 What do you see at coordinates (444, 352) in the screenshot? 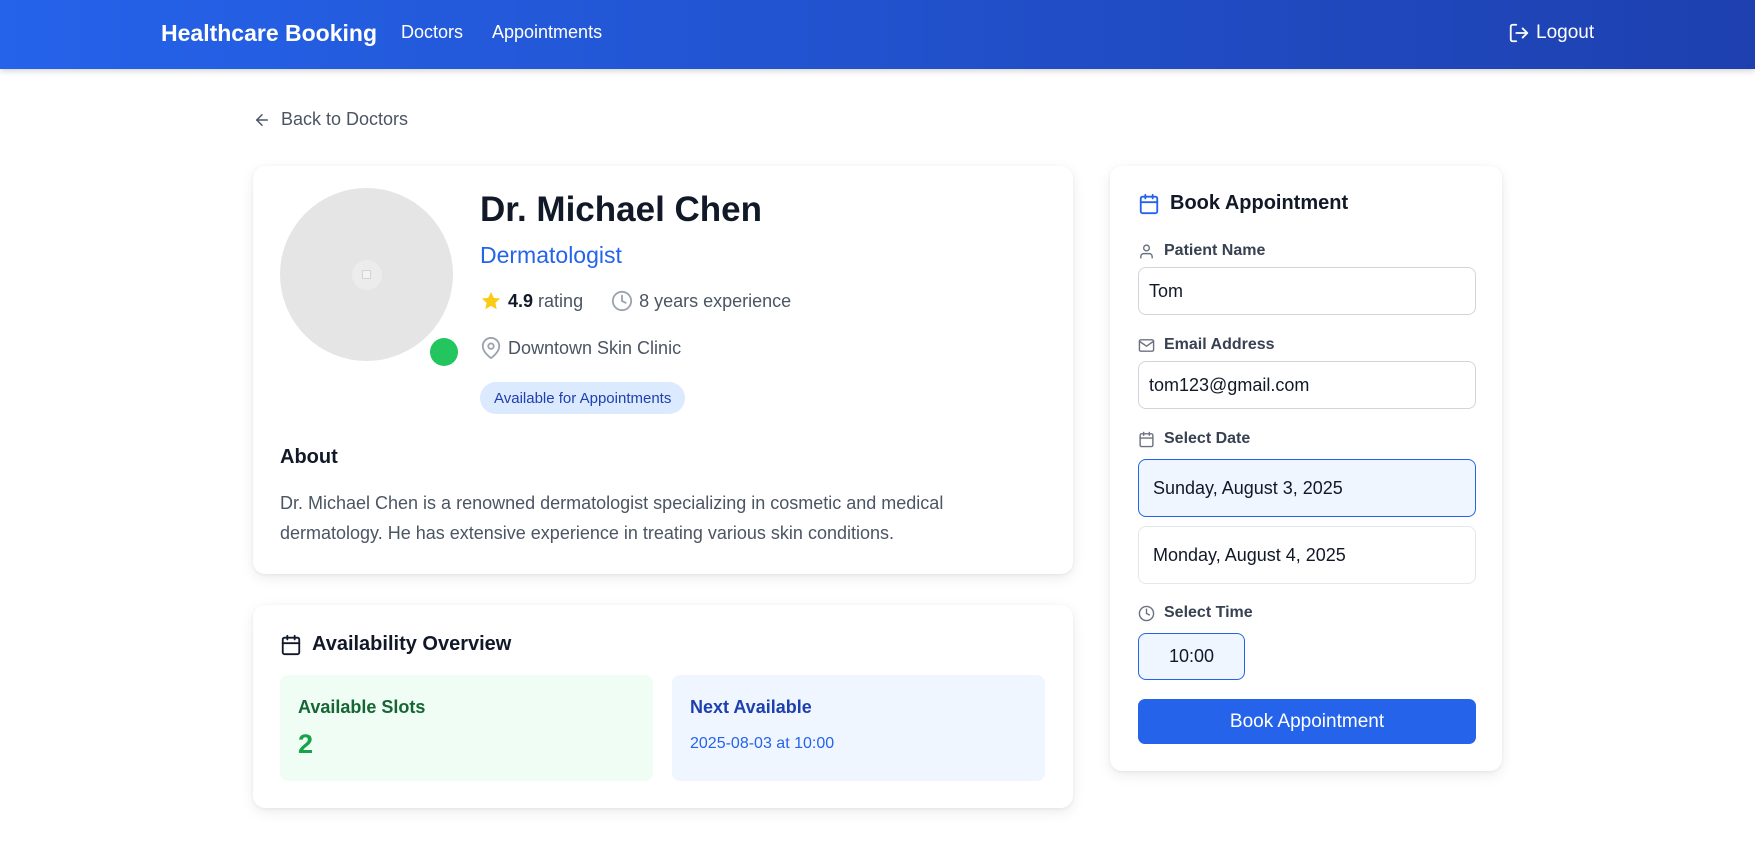
I see `online-status-indicator` at bounding box center [444, 352].